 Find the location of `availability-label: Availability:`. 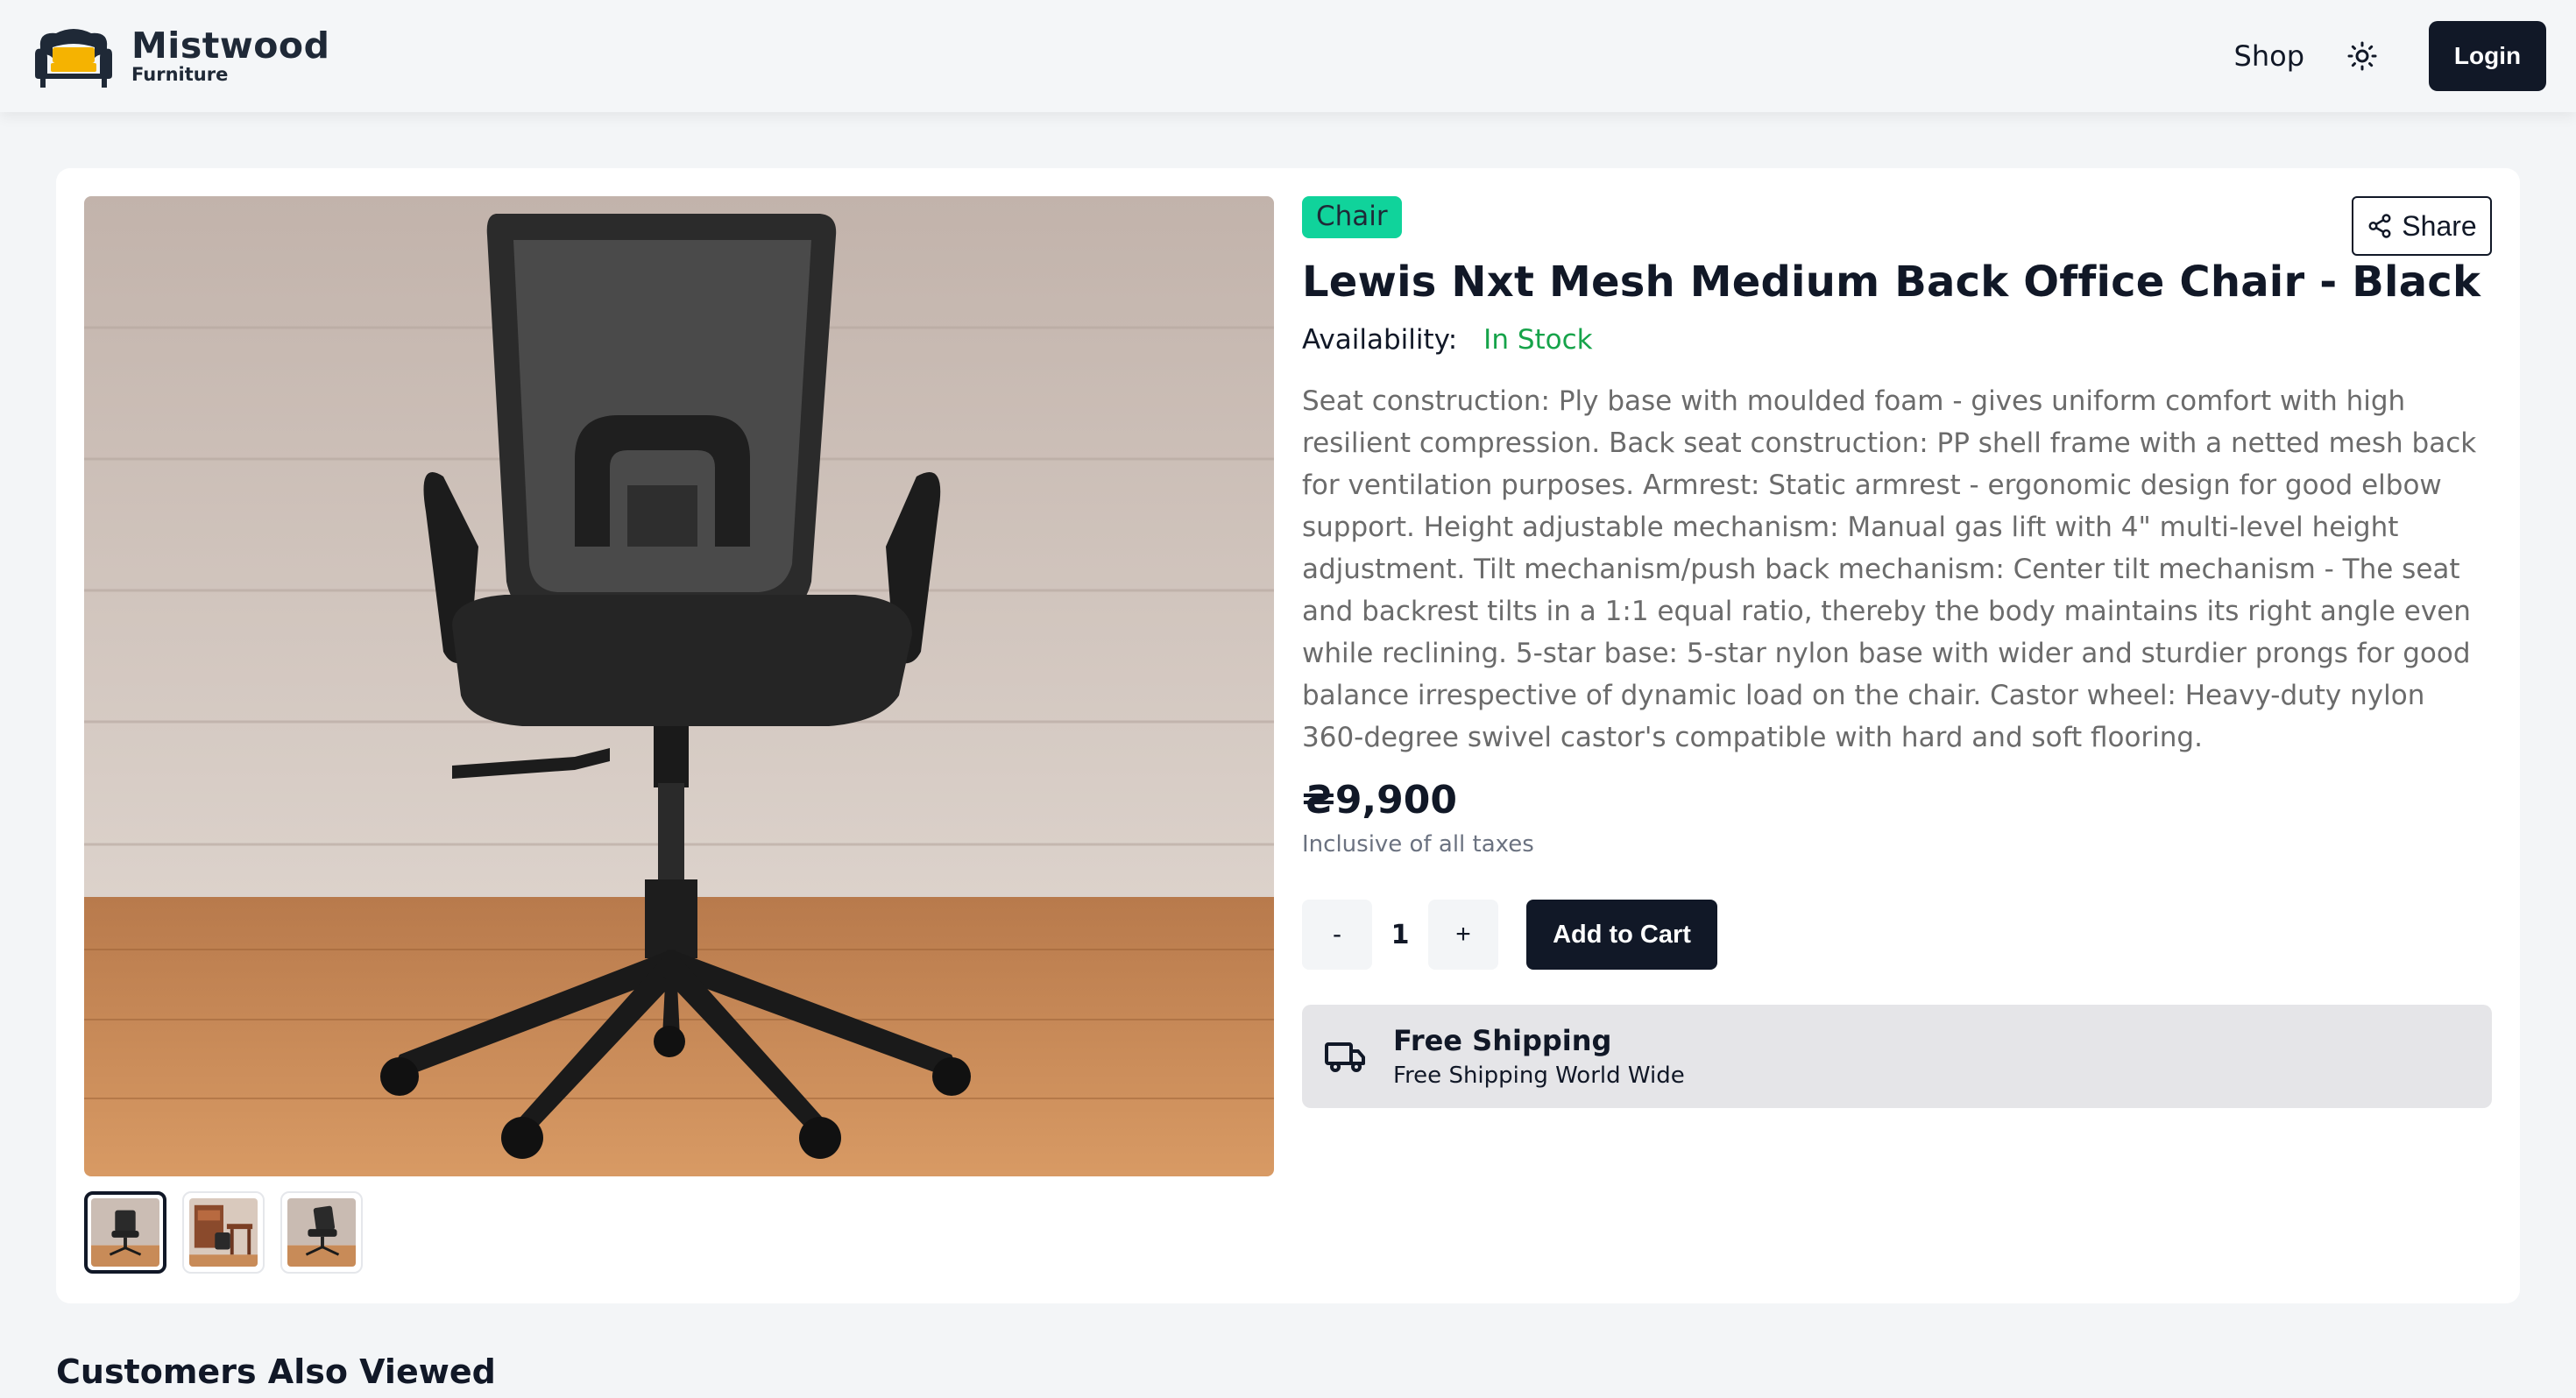

availability-label: Availability: is located at coordinates (1380, 340).